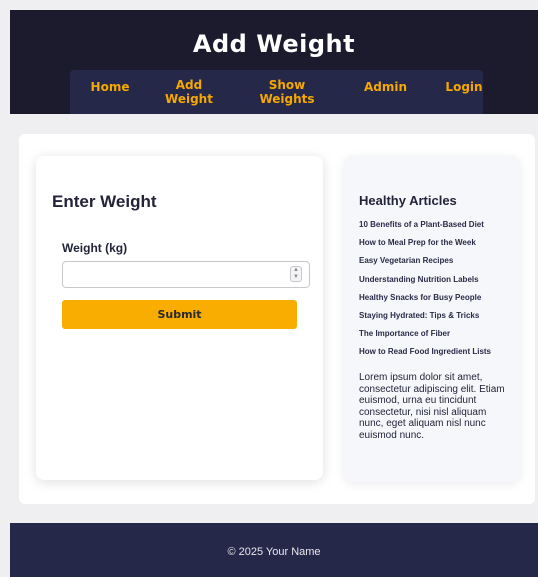 The height and width of the screenshot is (577, 538). Describe the element at coordinates (186, 274) in the screenshot. I see `weight-input` at that location.